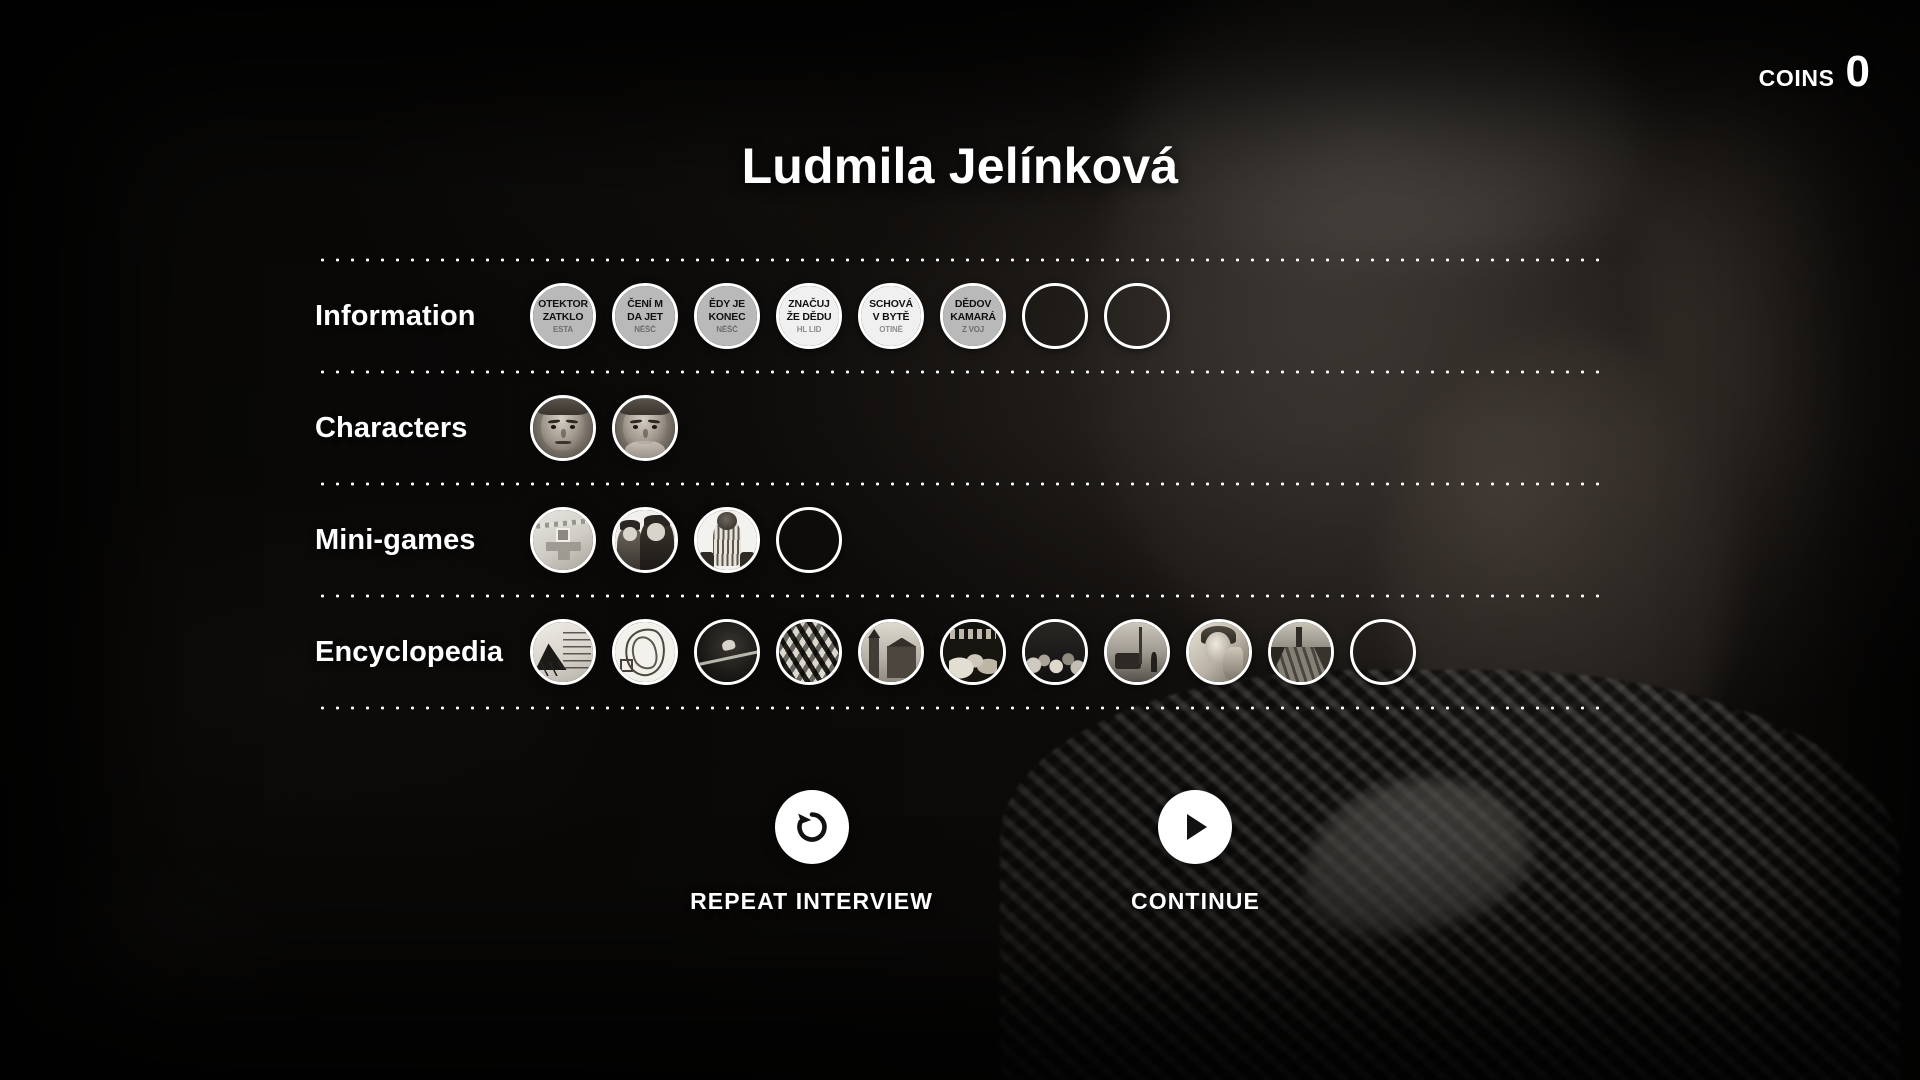 Image resolution: width=1920 pixels, height=1080 pixels. Describe the element at coordinates (809, 329) in the screenshot. I see `card-text-line: HL LID` at that location.